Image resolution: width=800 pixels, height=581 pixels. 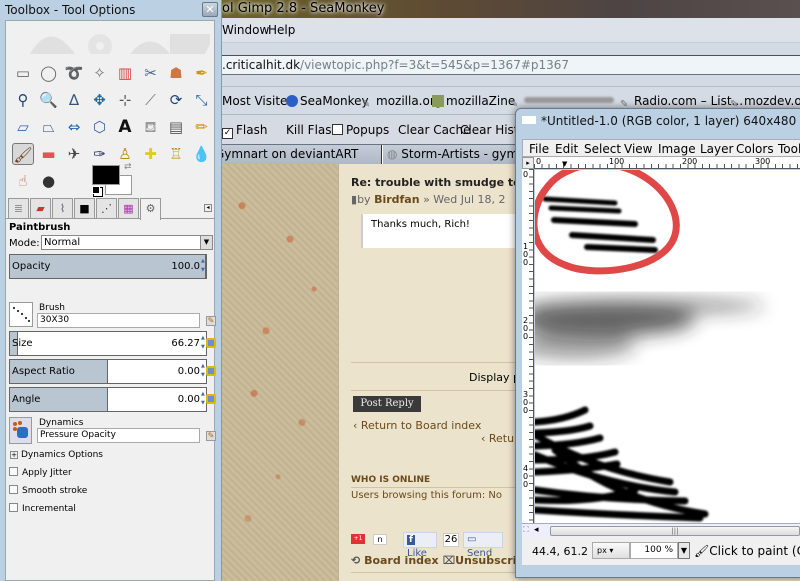 I want to click on reset-size-icon, so click(x=211, y=343).